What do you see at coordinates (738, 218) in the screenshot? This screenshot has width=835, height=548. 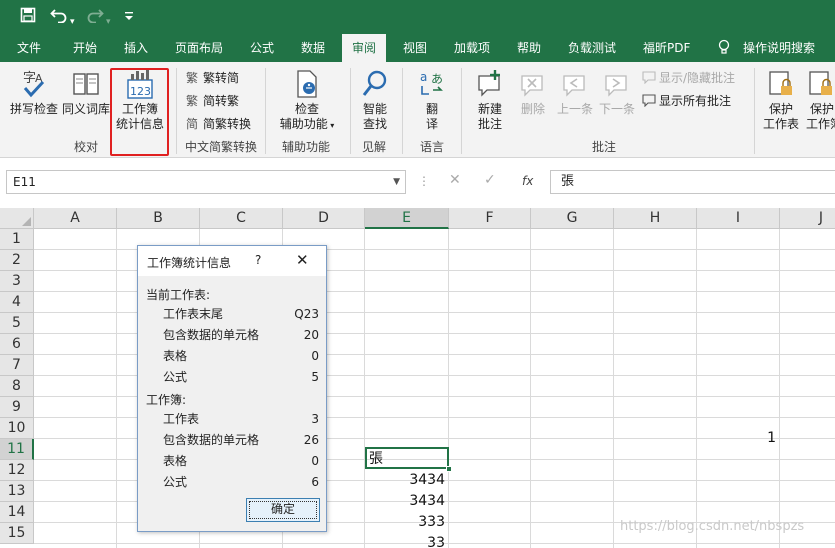 I see `column-header-i: I` at bounding box center [738, 218].